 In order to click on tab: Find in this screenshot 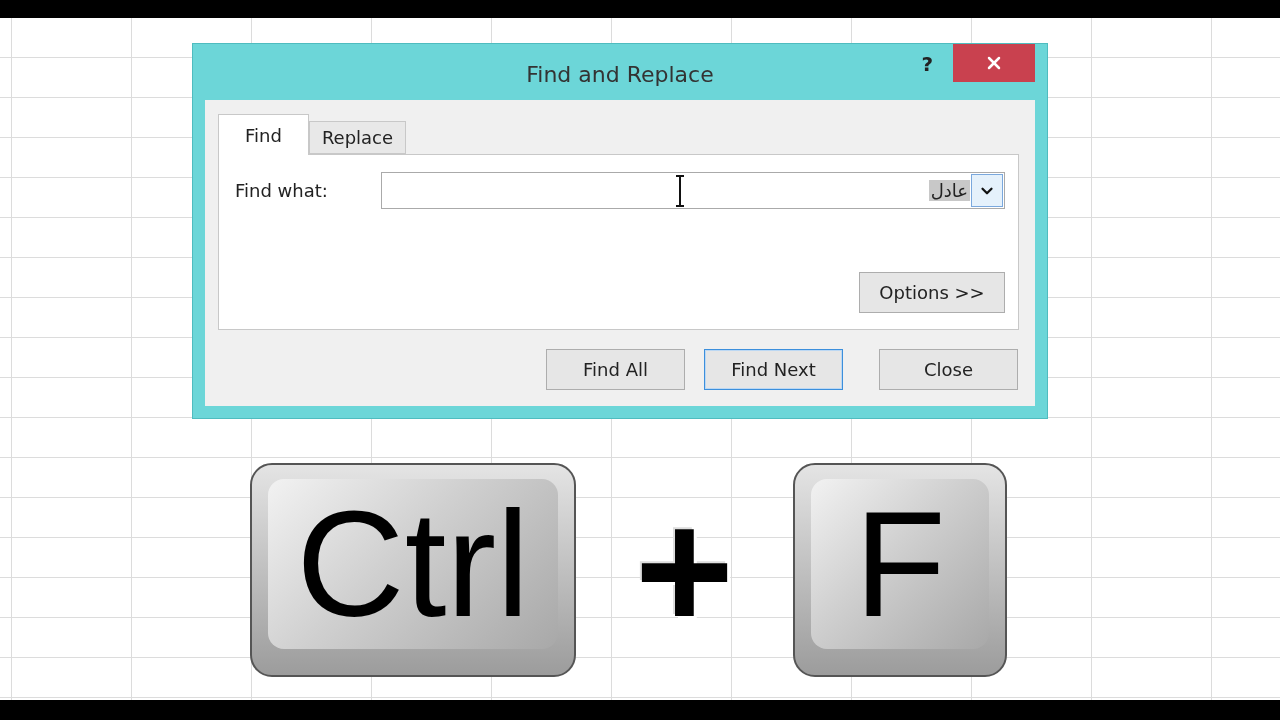, I will do `click(263, 134)`.